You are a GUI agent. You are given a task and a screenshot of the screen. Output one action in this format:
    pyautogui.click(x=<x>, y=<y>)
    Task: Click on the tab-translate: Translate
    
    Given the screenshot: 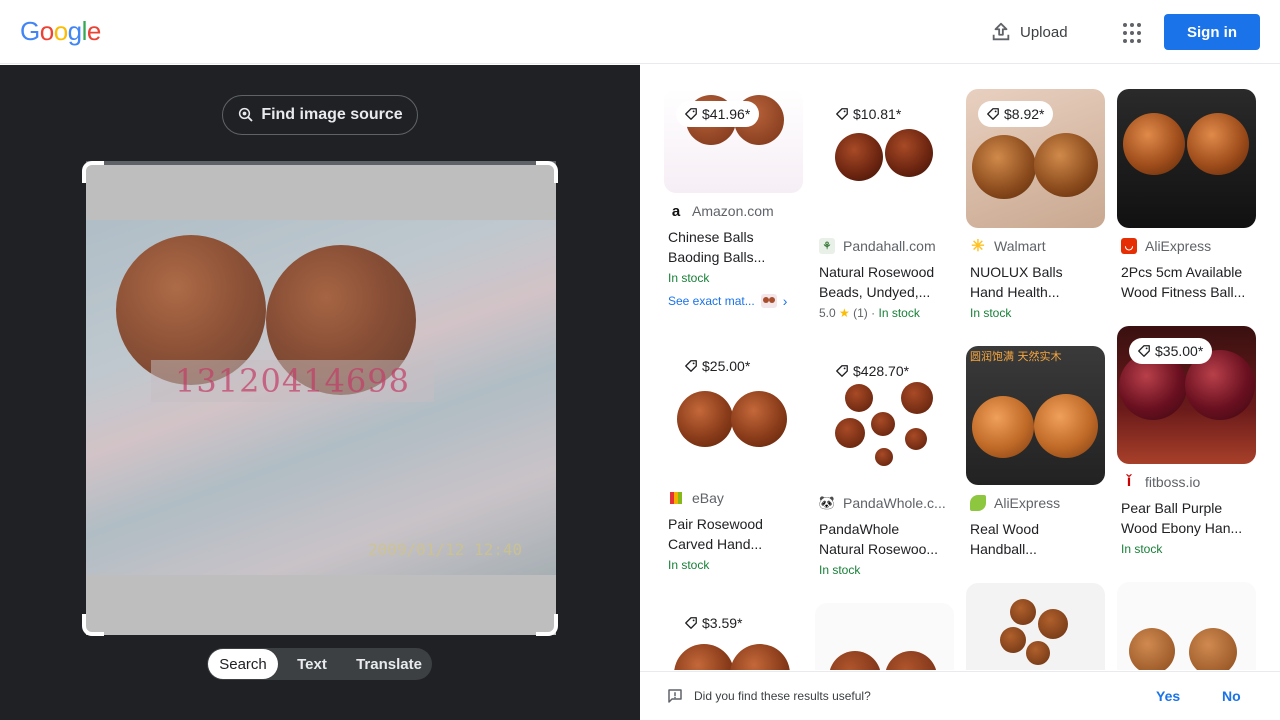 What is the action you would take?
    pyautogui.click(x=389, y=664)
    